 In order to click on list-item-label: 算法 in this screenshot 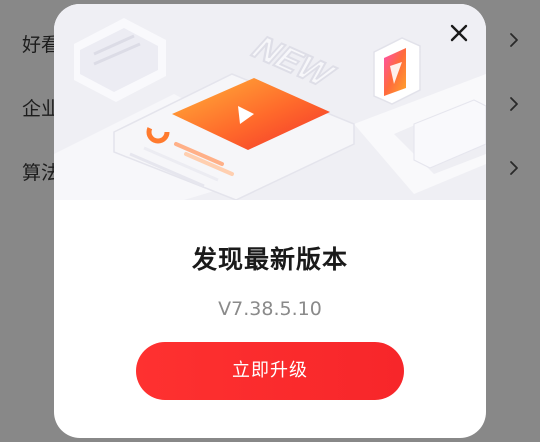, I will do `click(39, 173)`.